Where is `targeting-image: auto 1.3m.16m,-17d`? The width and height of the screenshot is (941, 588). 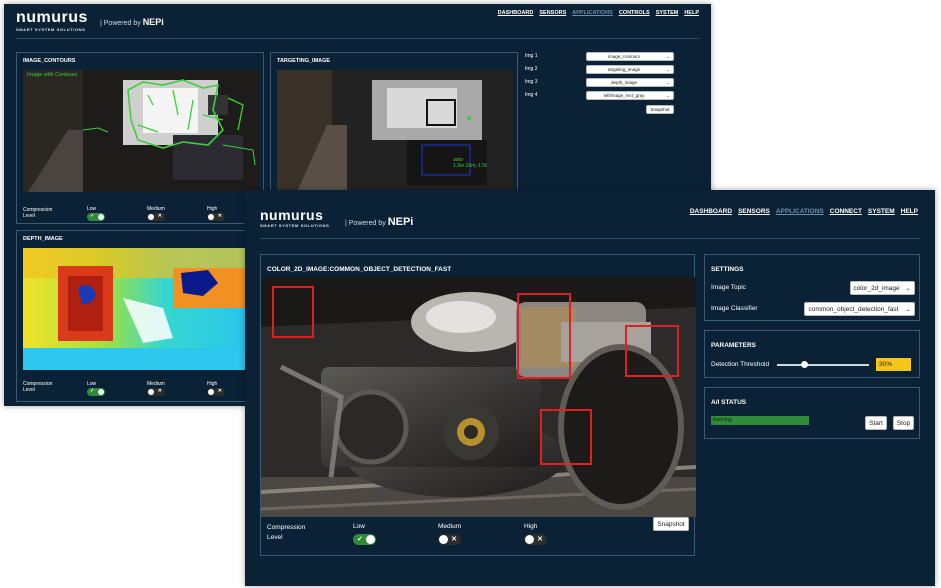 targeting-image: auto 1.3m.16m,-17d is located at coordinates (395, 131).